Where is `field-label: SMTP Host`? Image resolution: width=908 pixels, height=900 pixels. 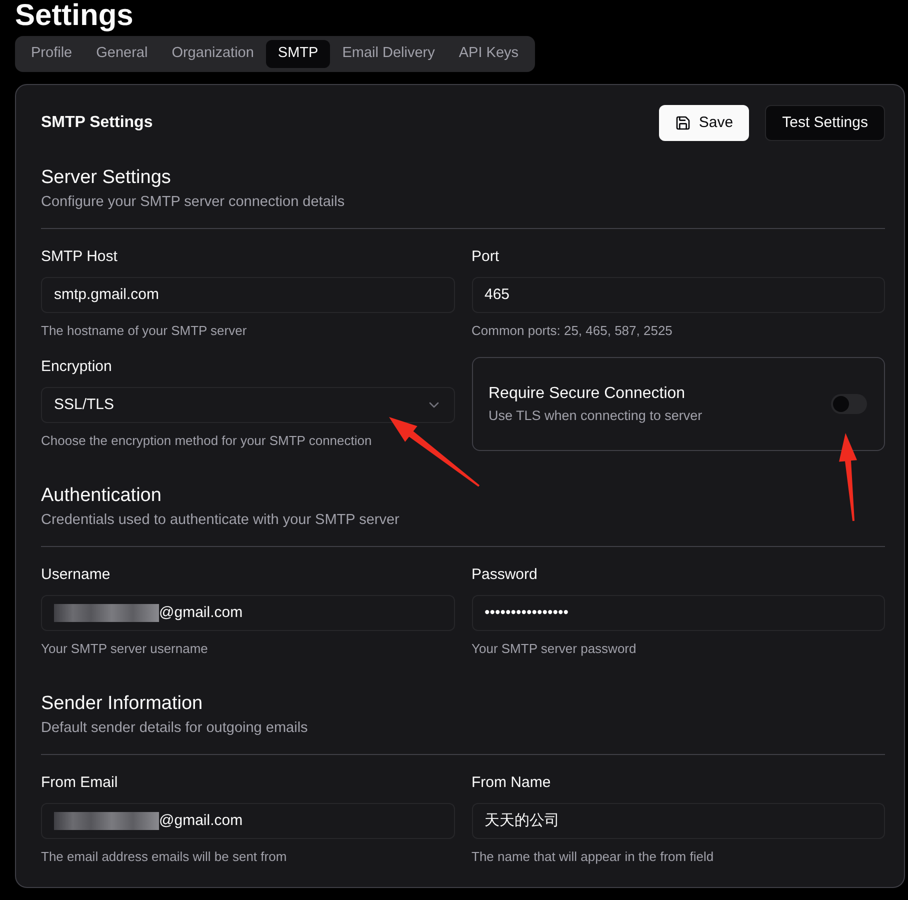
field-label: SMTP Host is located at coordinates (79, 257).